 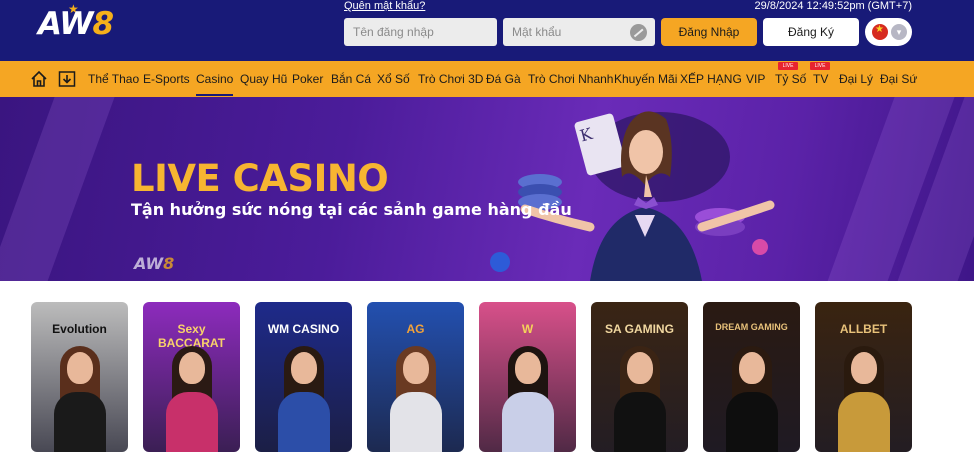 I want to click on provider-logo: WM CASINO, so click(x=303, y=329).